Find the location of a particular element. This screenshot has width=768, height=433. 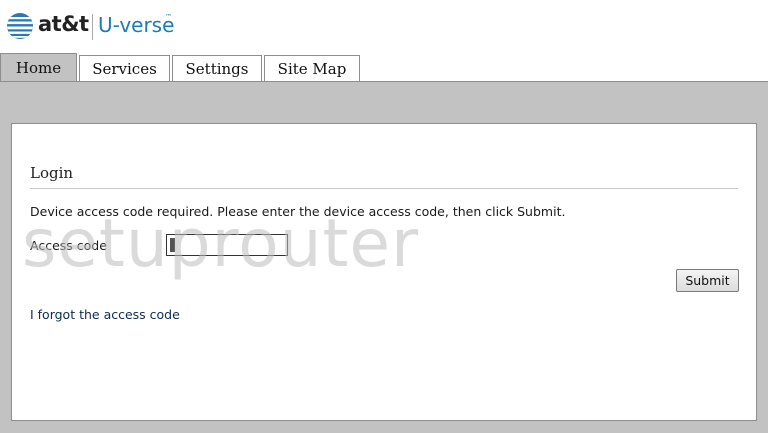

login-heading: Login is located at coordinates (52, 173).